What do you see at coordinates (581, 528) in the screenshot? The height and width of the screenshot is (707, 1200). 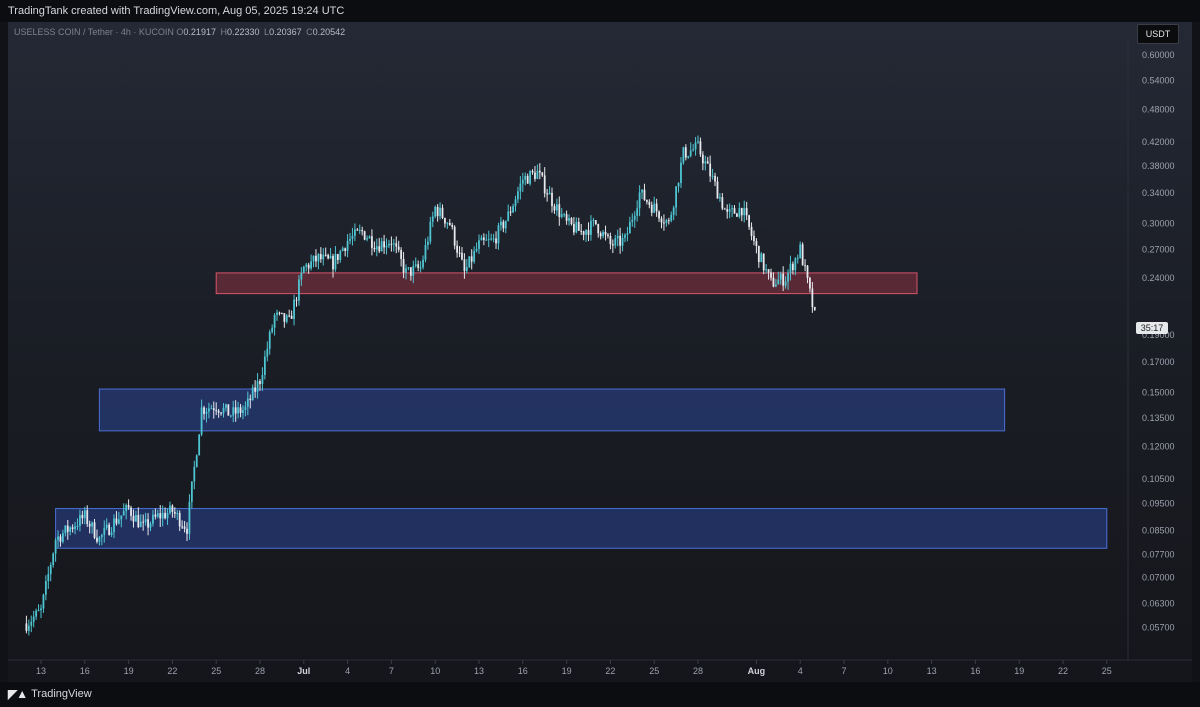 I see `support-zone` at bounding box center [581, 528].